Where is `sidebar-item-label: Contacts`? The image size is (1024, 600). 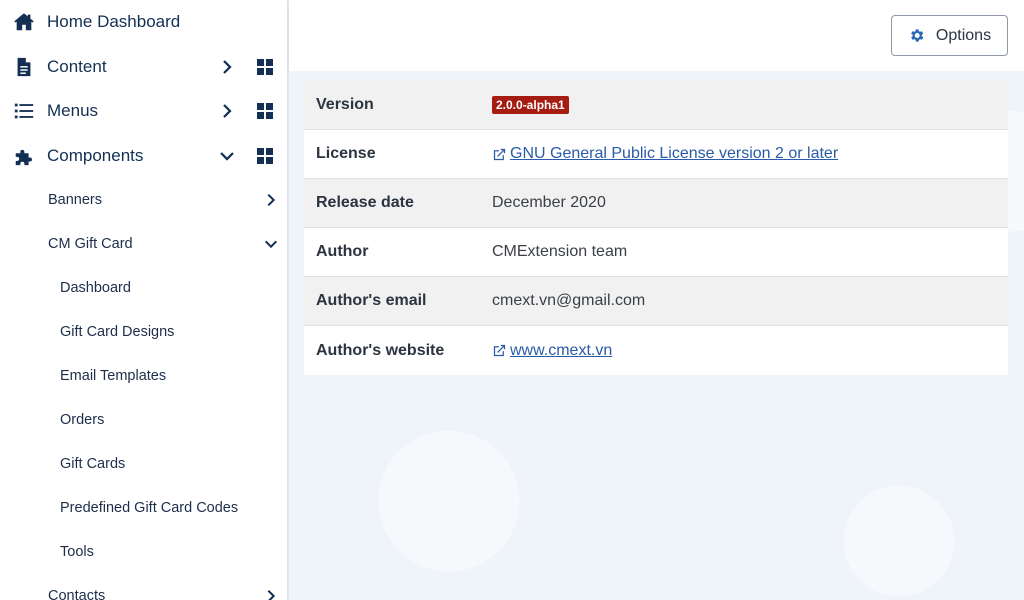 sidebar-item-label: Contacts is located at coordinates (77, 594).